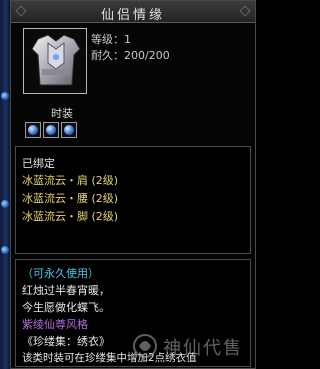  Describe the element at coordinates (145, 346) in the screenshot. I see `watermark-logo-icon` at that location.